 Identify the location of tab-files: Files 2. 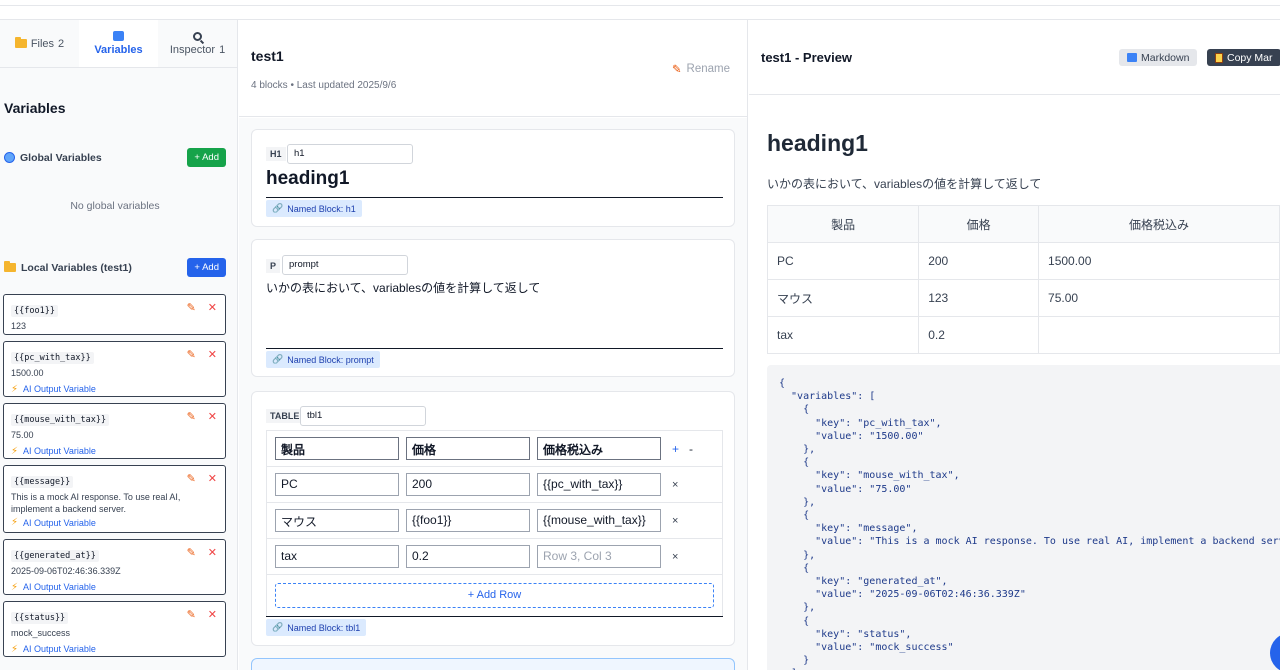
(39, 43).